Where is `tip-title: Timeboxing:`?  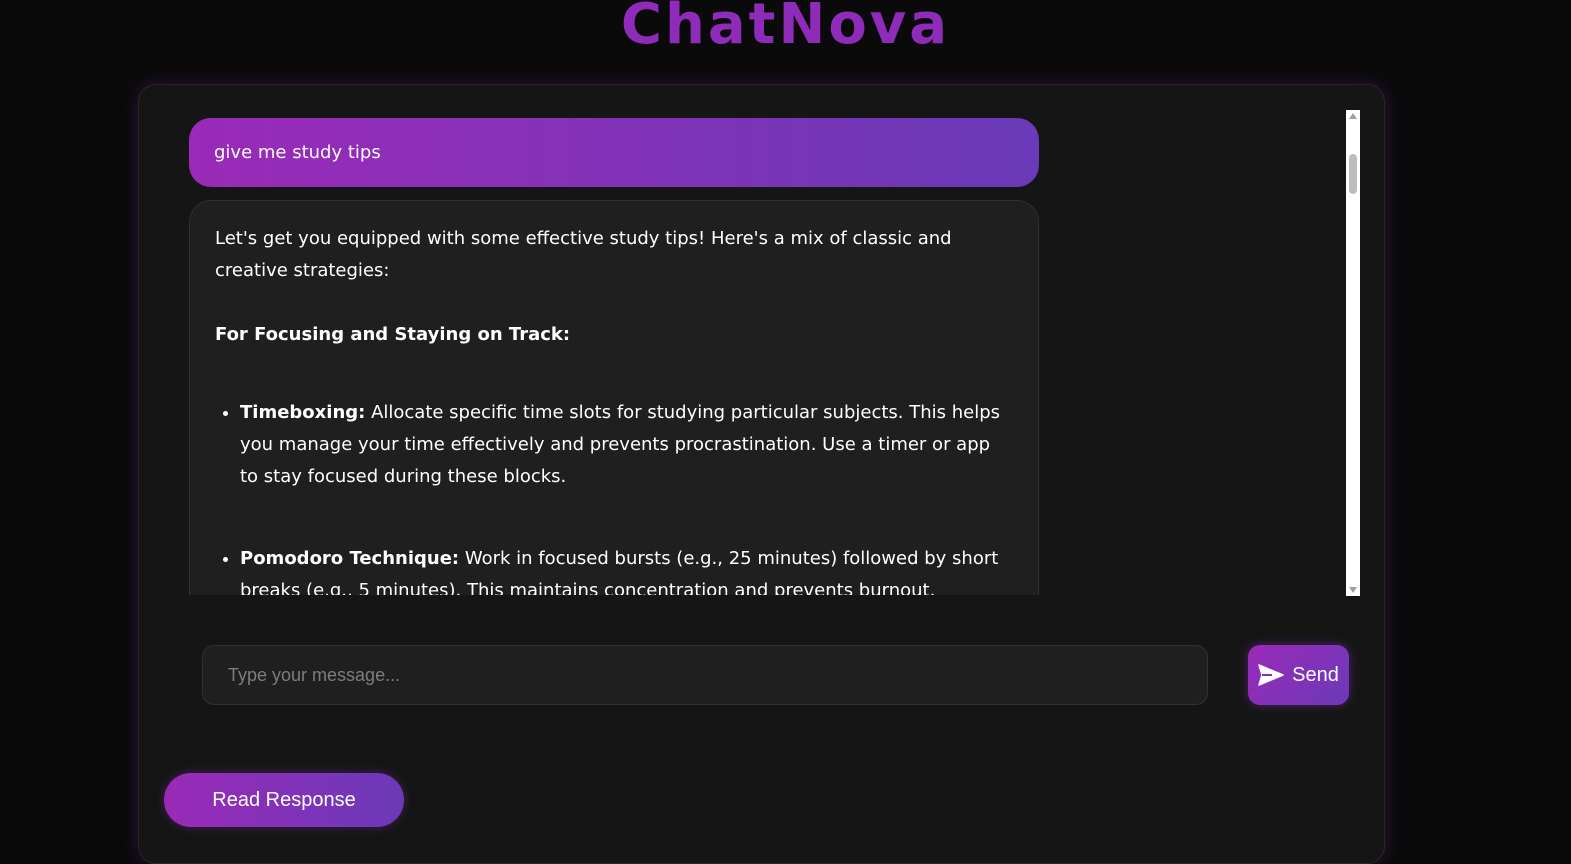
tip-title: Timeboxing: is located at coordinates (303, 412).